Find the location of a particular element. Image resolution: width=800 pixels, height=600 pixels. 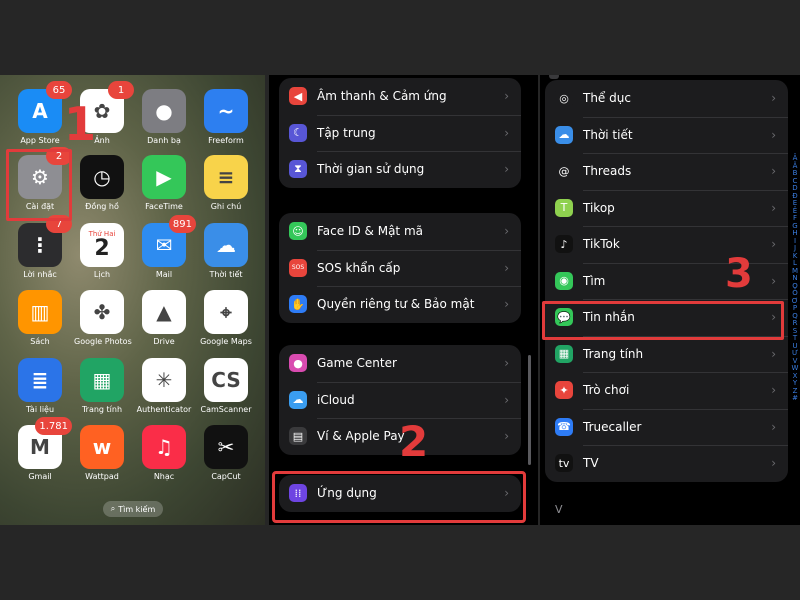

app-label: Google Photos is located at coordinates (103, 341).